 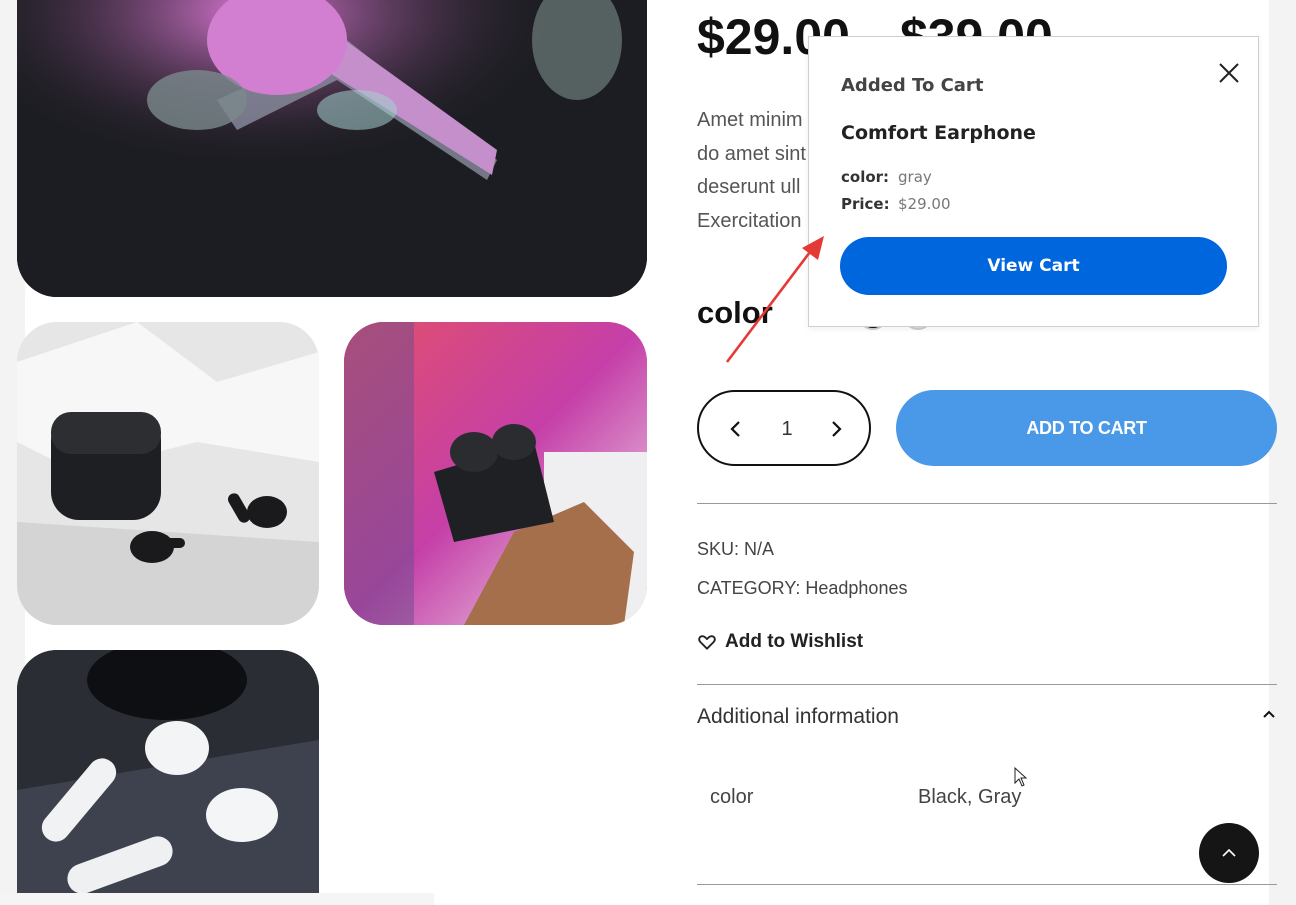 I want to click on page-side-strip-right, so click(x=1282, y=452).